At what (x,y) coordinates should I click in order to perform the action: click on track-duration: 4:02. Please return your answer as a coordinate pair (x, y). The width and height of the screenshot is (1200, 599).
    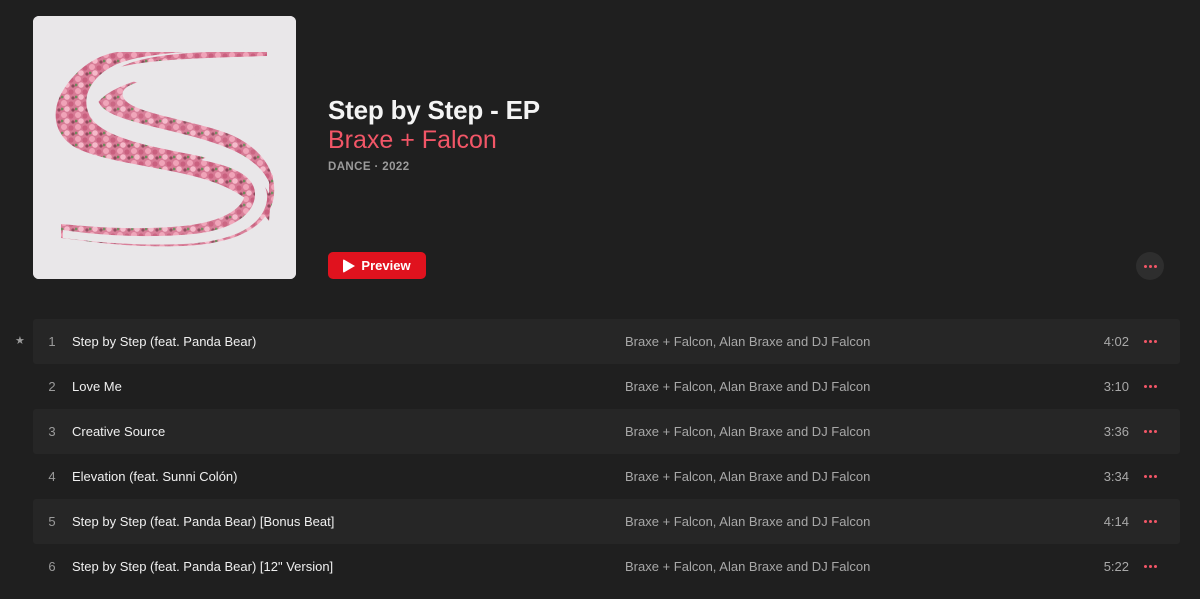
    Looking at the image, I should click on (1116, 341).